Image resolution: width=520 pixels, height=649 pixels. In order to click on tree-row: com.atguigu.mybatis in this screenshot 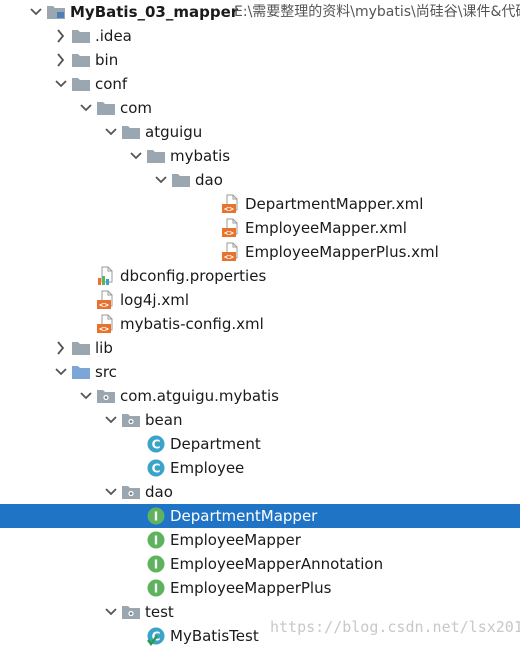, I will do `click(260, 396)`.